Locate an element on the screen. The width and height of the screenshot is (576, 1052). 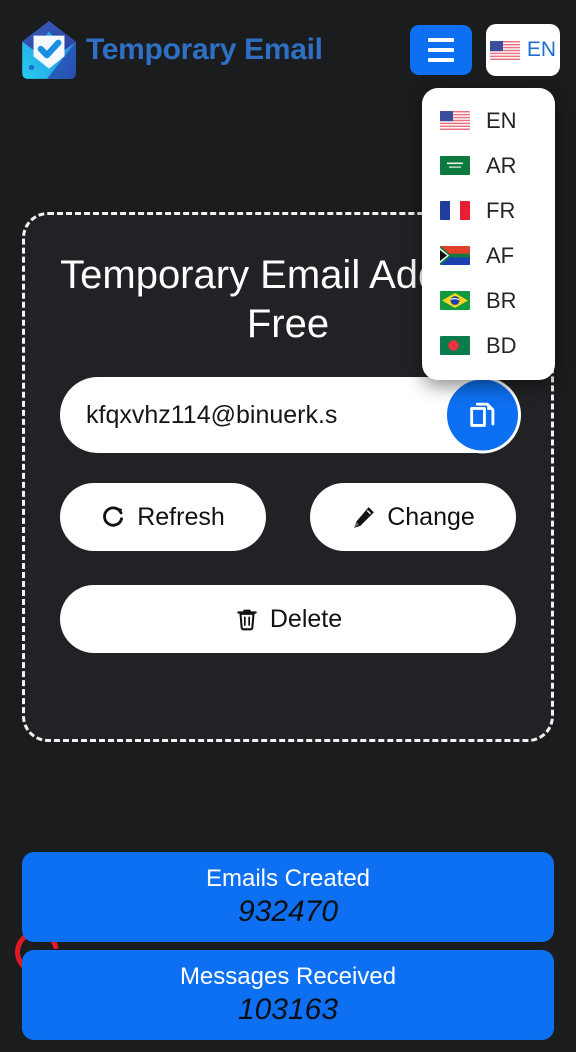
language-option-fr: FR is located at coordinates (488, 210).